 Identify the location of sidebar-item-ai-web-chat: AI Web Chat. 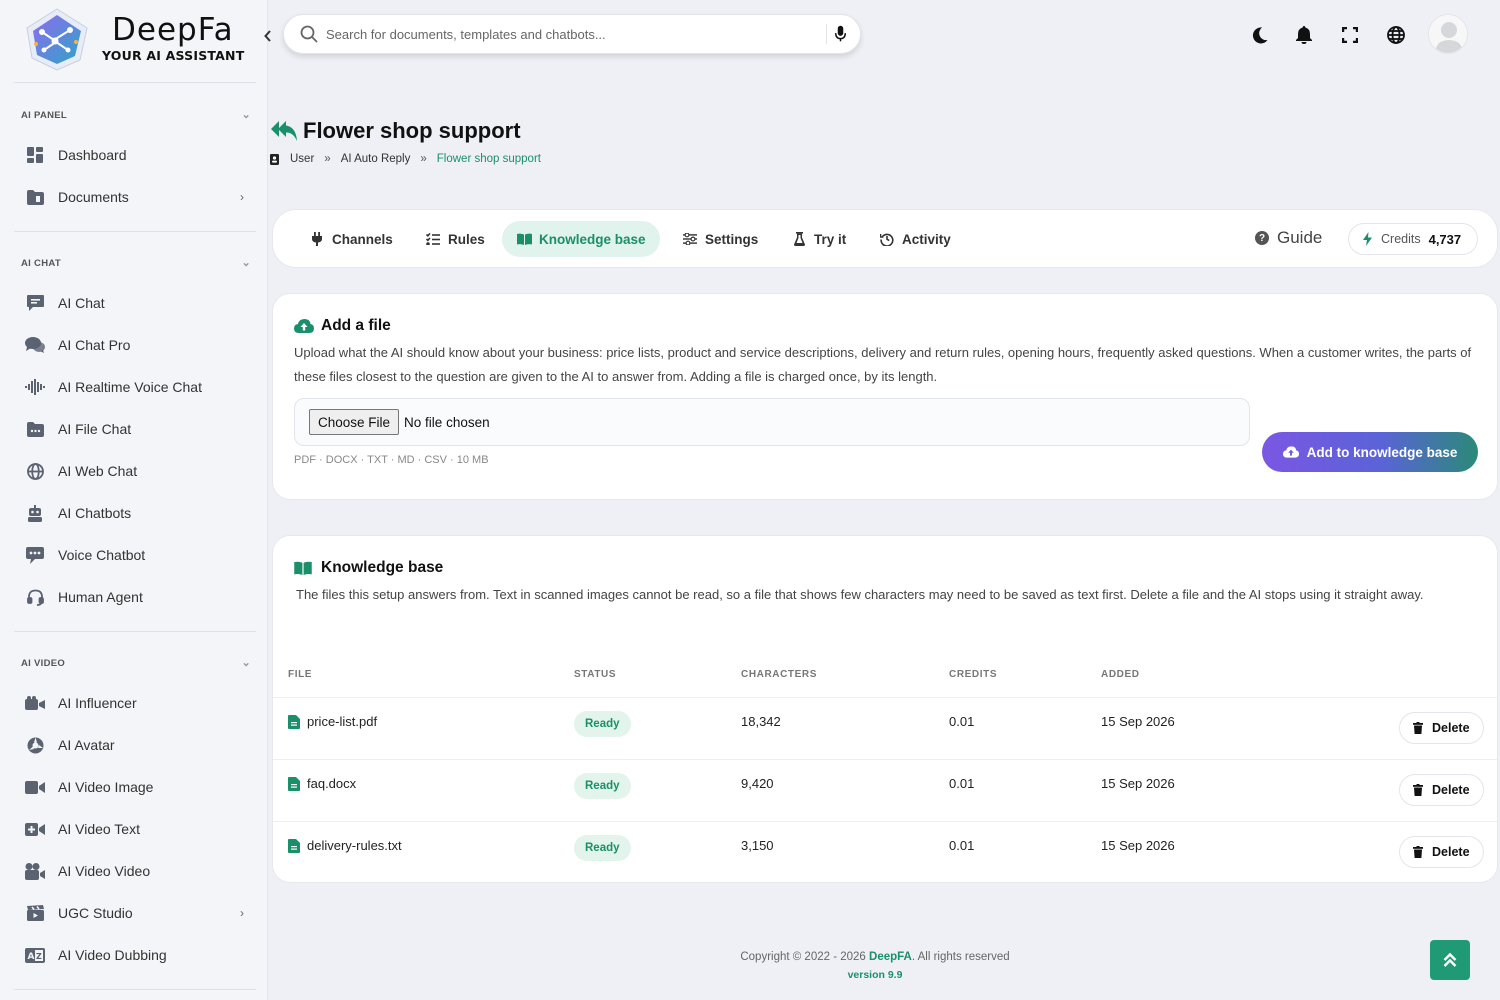
(135, 471).